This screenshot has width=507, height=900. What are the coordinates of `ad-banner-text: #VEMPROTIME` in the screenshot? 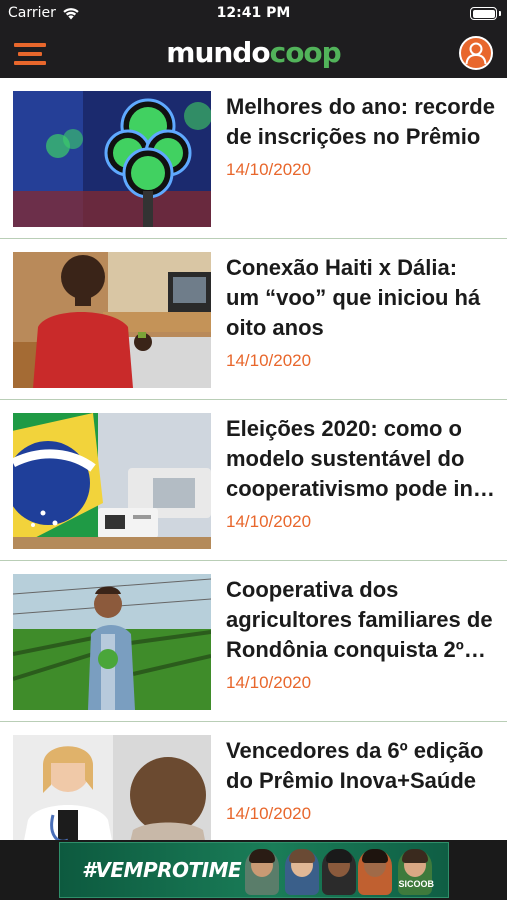 It's located at (162, 870).